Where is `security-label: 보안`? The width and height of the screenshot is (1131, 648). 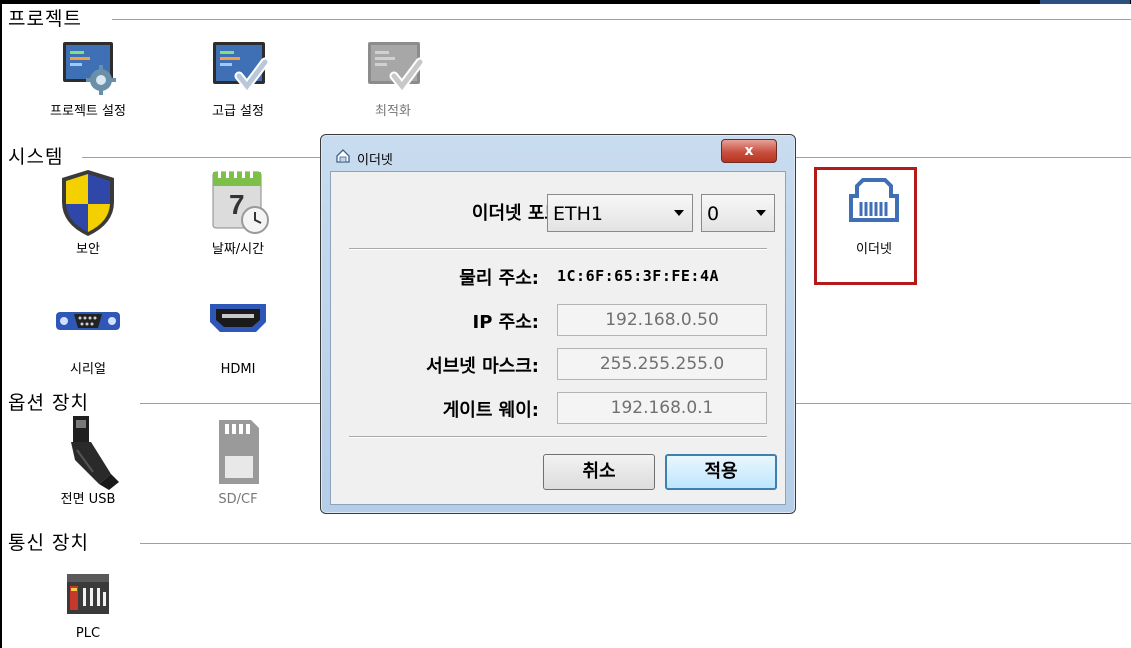
security-label: 보안 is located at coordinates (88, 249).